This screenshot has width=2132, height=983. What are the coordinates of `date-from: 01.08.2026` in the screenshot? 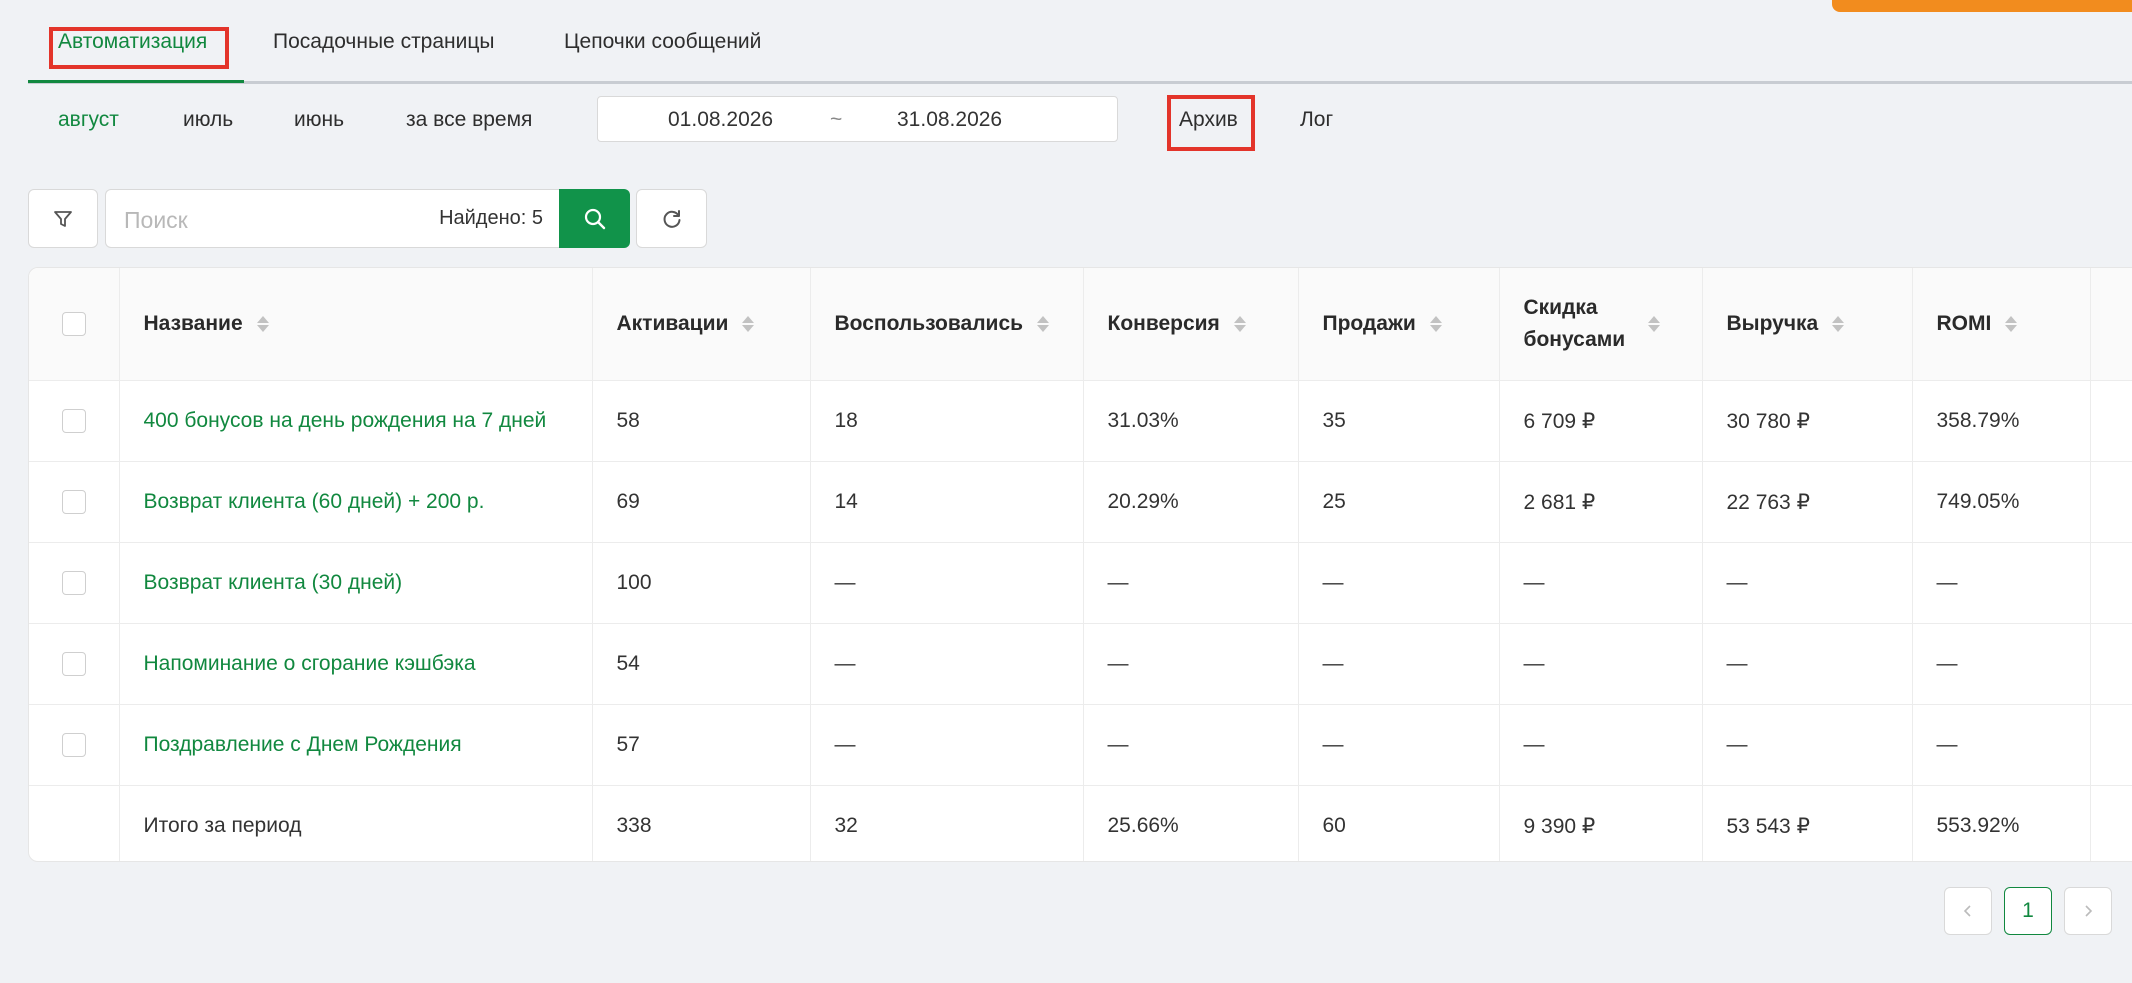 It's located at (720, 120).